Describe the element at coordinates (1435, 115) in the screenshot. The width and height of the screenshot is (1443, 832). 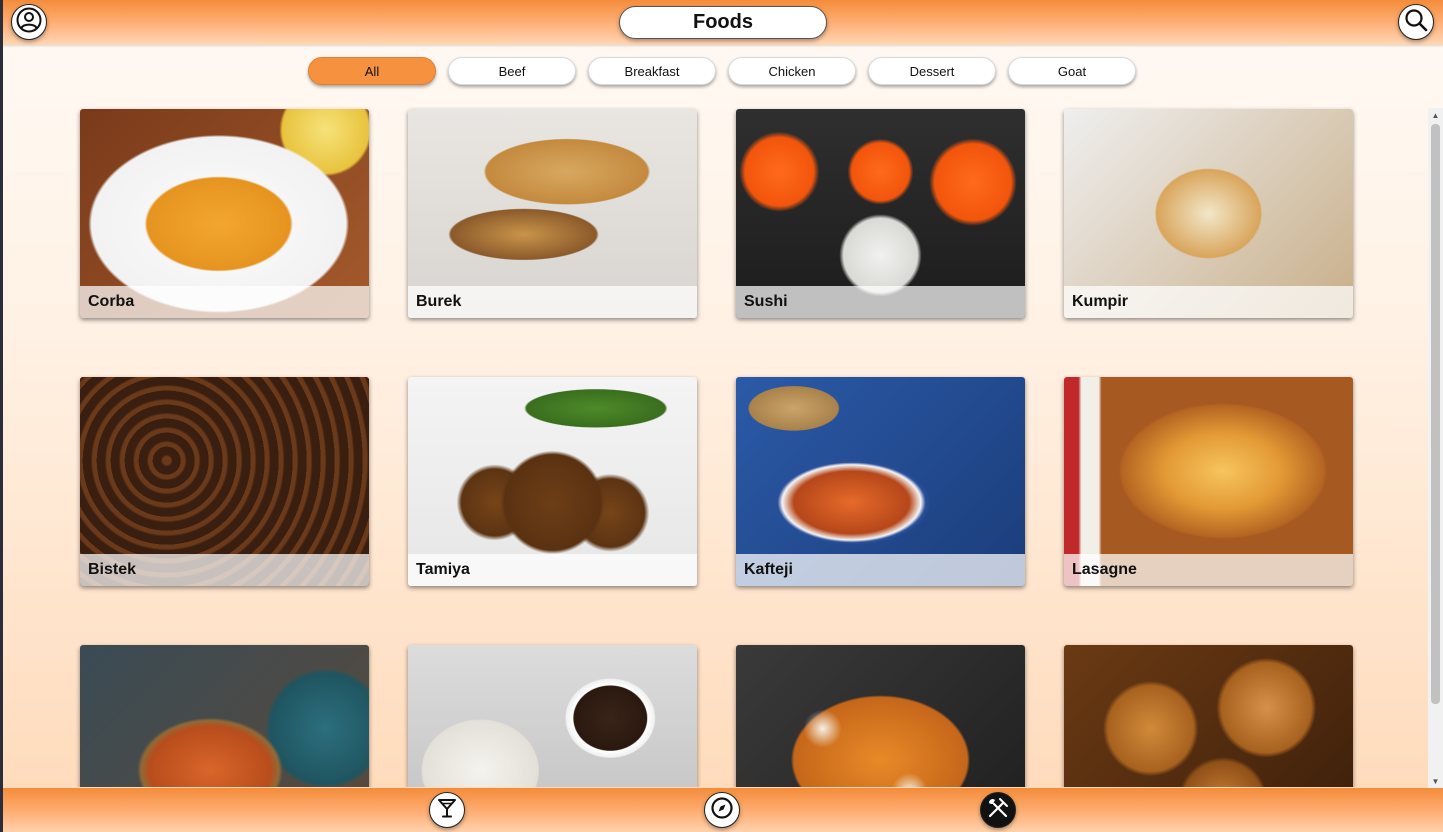
I see `scroll-up-icon: ▲` at that location.